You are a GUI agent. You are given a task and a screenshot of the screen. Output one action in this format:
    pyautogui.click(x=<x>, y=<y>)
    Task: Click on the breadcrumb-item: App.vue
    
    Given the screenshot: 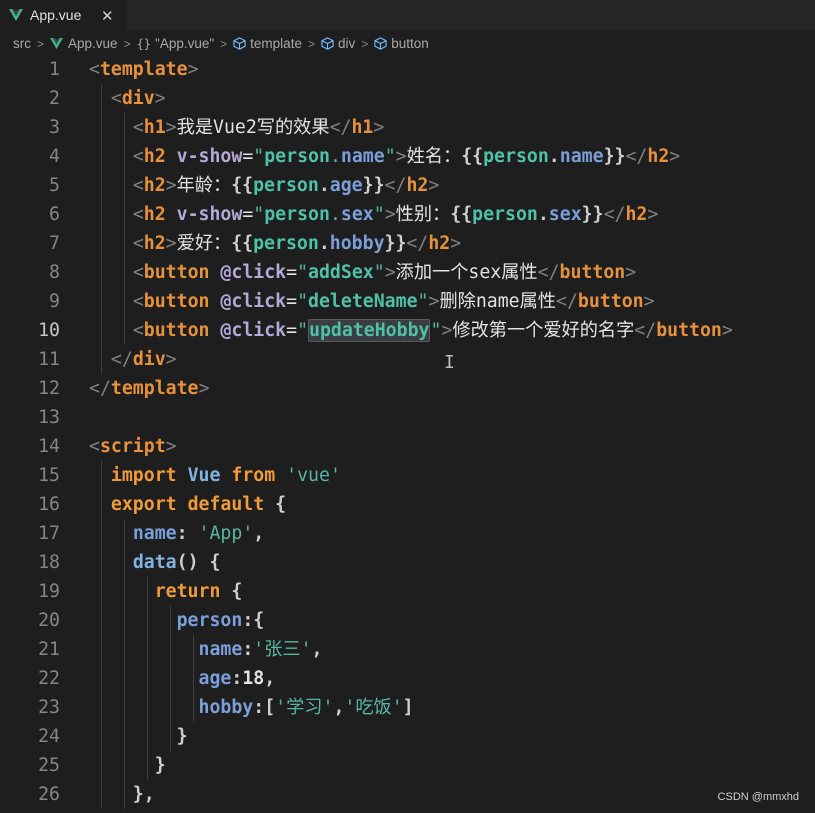 What is the action you would take?
    pyautogui.click(x=84, y=43)
    